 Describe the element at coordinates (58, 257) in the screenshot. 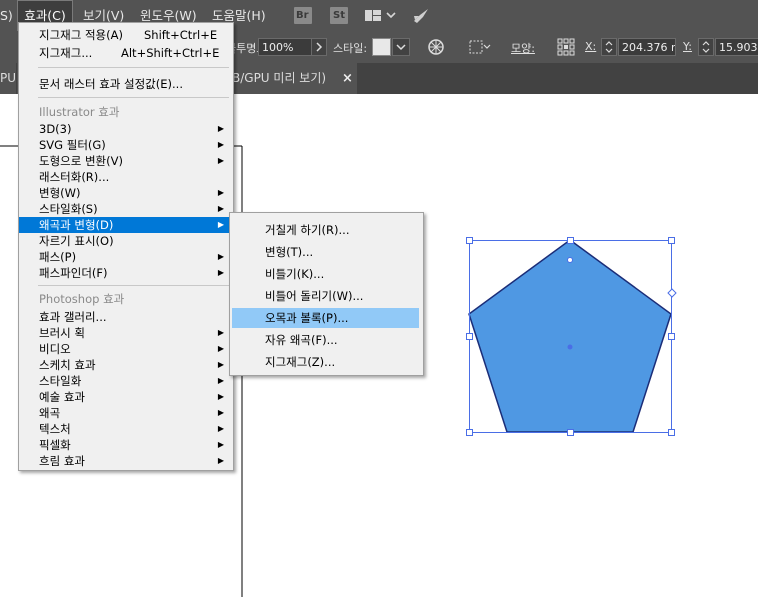

I see `menu-item-label: 패스(P)` at that location.